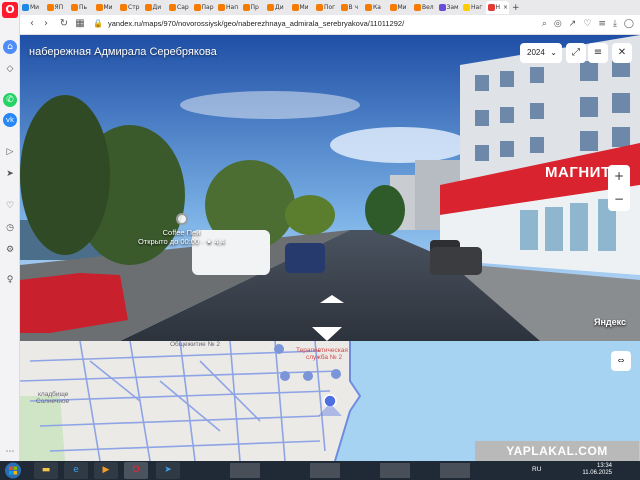  I want to click on share-icon: ↗, so click(573, 24).